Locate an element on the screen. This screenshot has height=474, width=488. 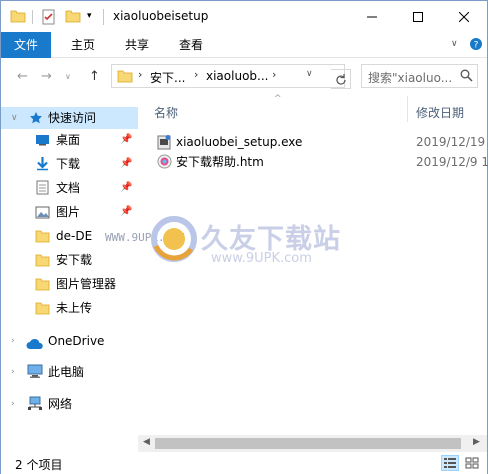
nav-label: 桌面 is located at coordinates (68, 140).